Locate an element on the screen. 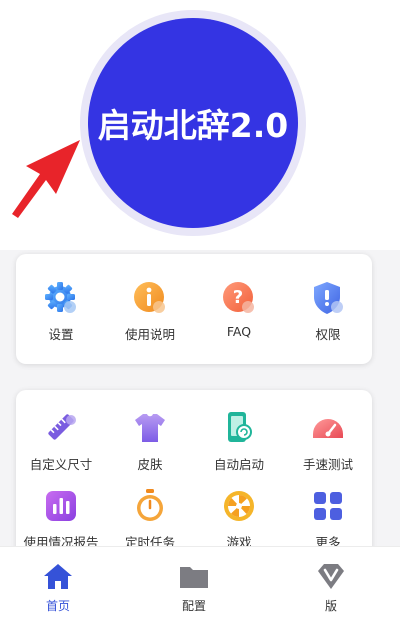 This screenshot has width=400, height=624. menu-item-skin: 皮肤 is located at coordinates (150, 445).